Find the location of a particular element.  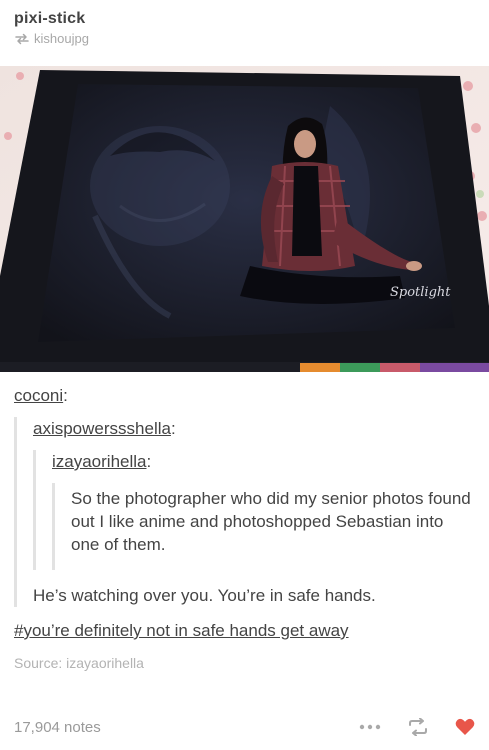

photo-stamp-text: Spotlight is located at coordinates (420, 292).